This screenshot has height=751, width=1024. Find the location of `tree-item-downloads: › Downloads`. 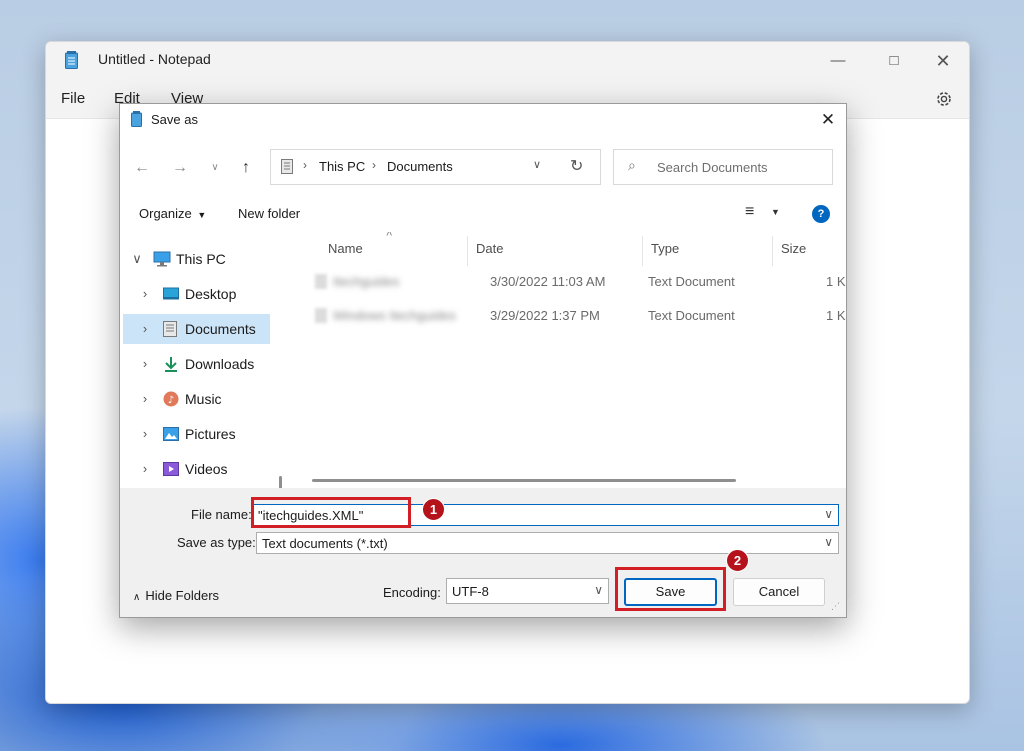

tree-item-downloads: › Downloads is located at coordinates (196, 364).